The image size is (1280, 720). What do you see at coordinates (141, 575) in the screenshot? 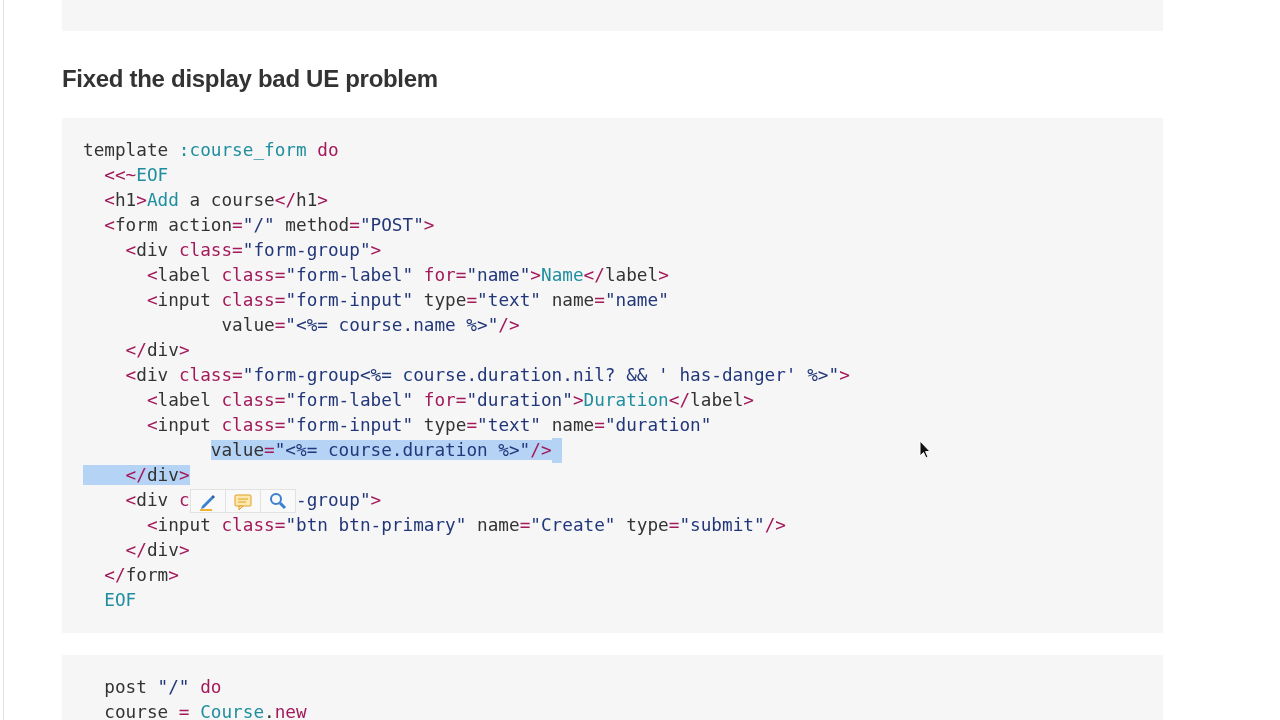
I see `code-line: </form>` at bounding box center [141, 575].